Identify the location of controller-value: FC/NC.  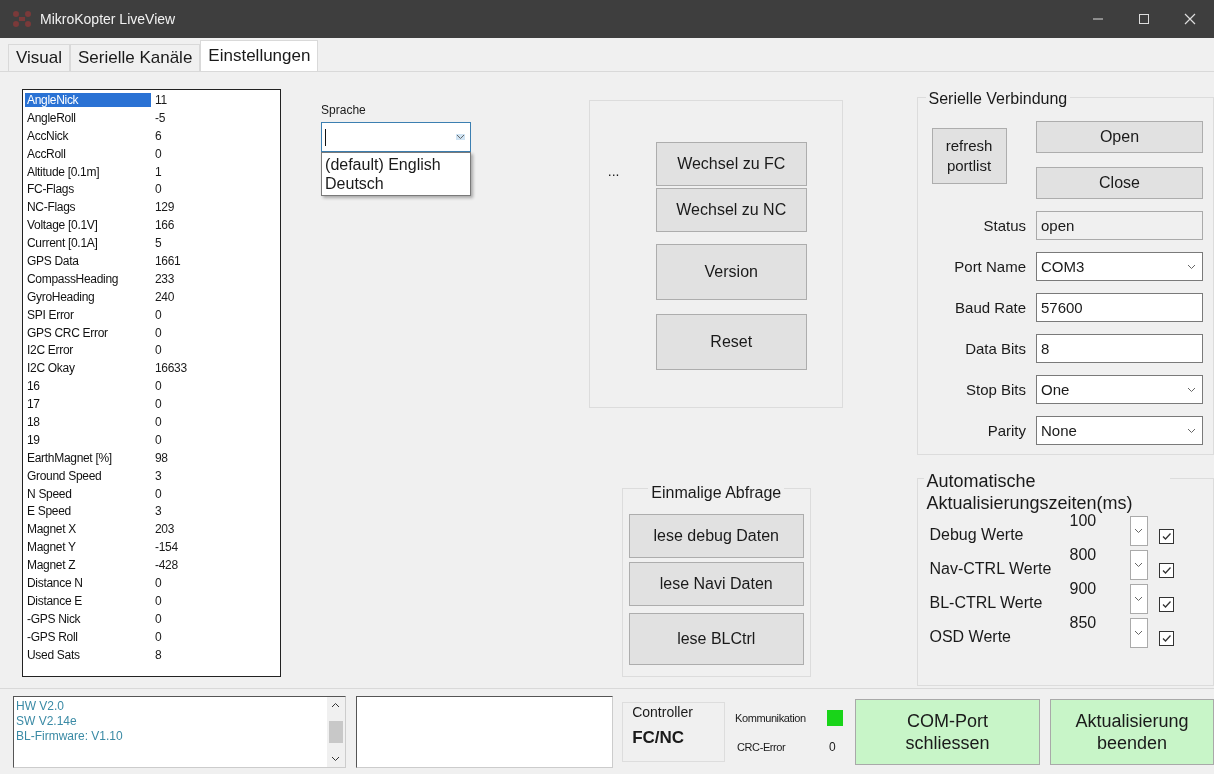
(658, 737).